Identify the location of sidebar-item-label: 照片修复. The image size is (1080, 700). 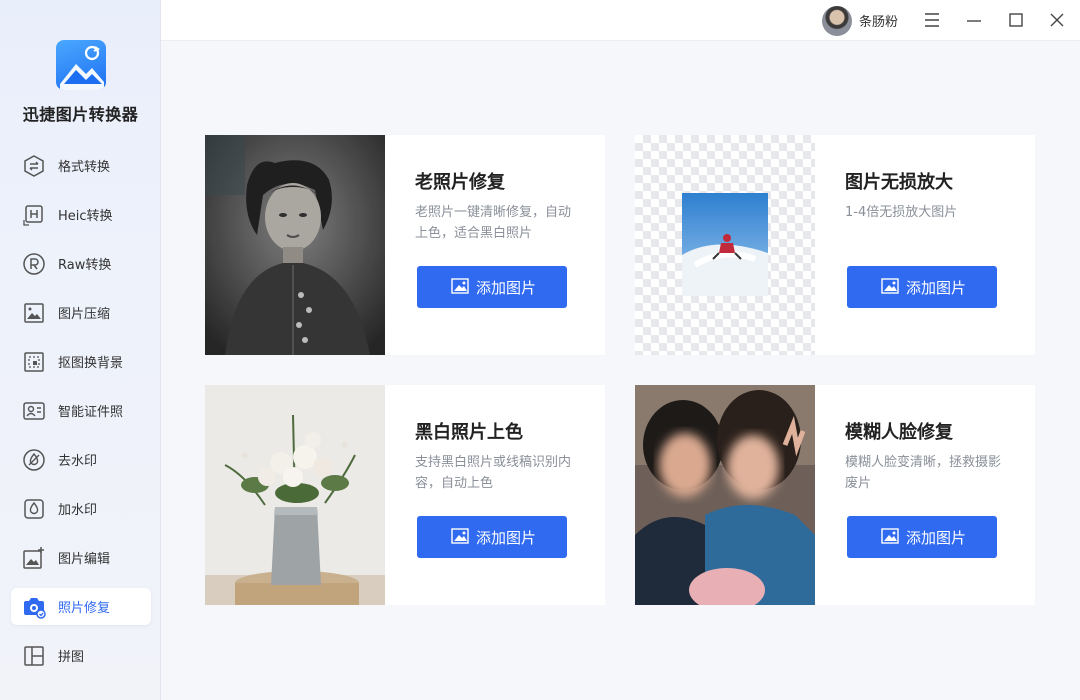
(84, 608).